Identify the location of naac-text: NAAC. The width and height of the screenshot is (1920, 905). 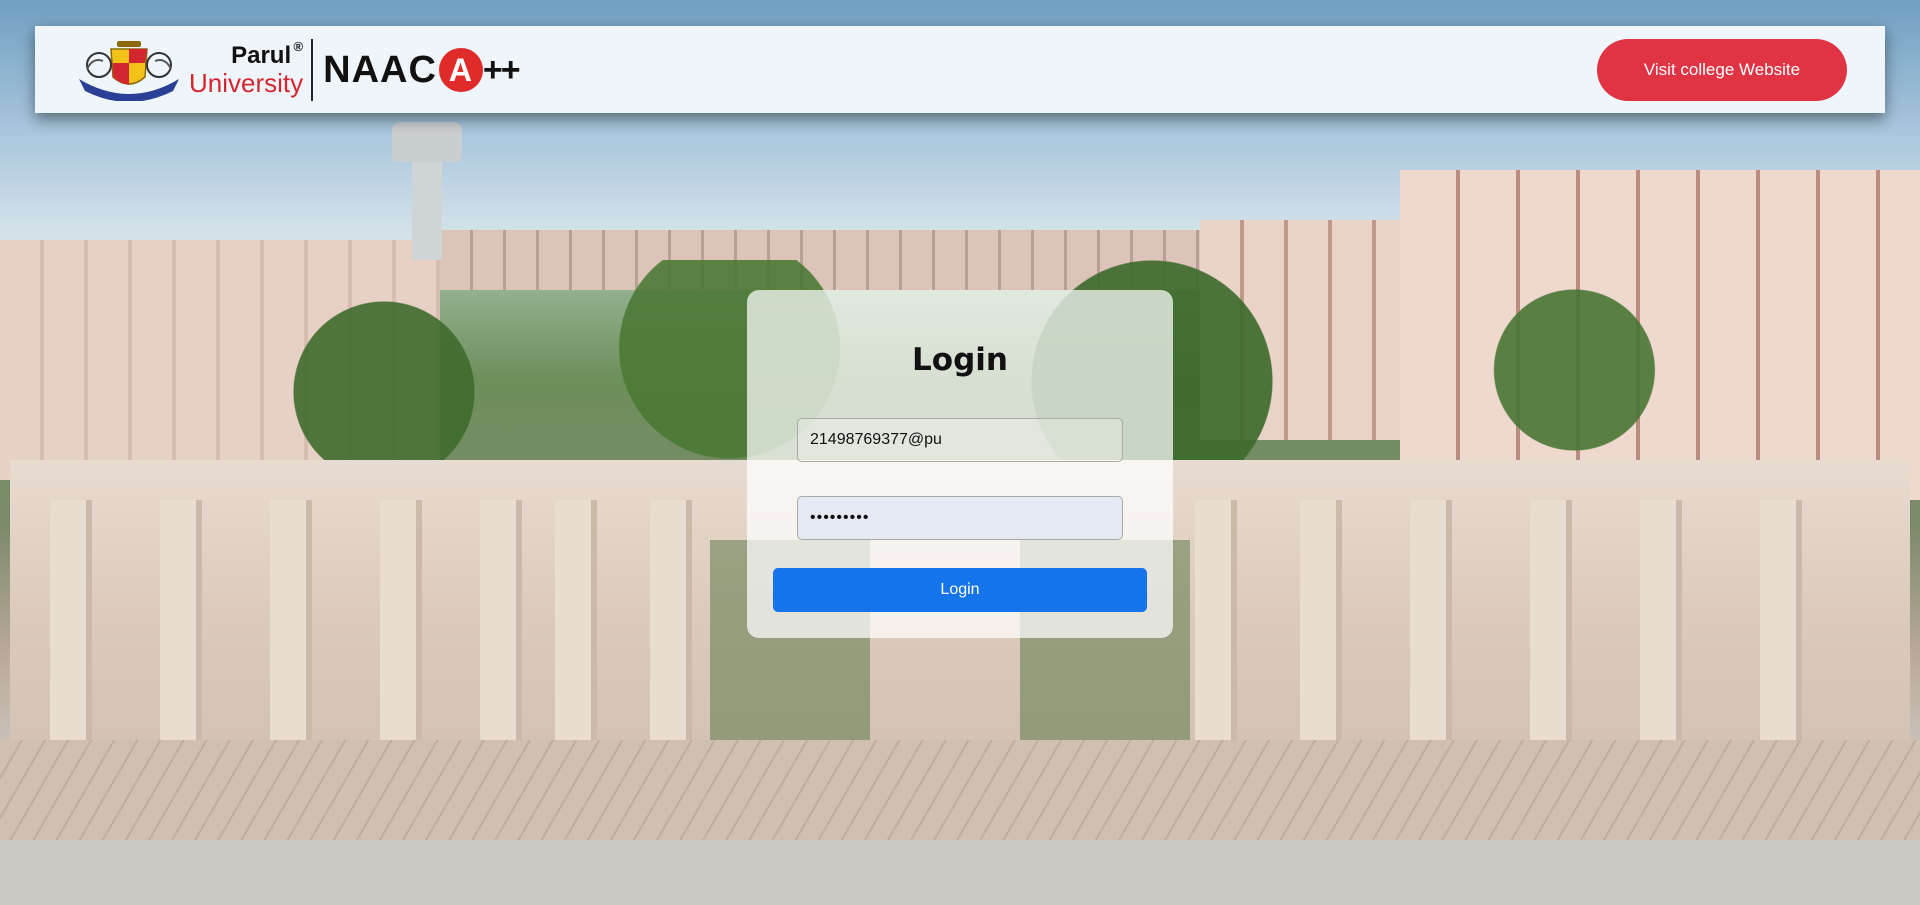
(380, 69).